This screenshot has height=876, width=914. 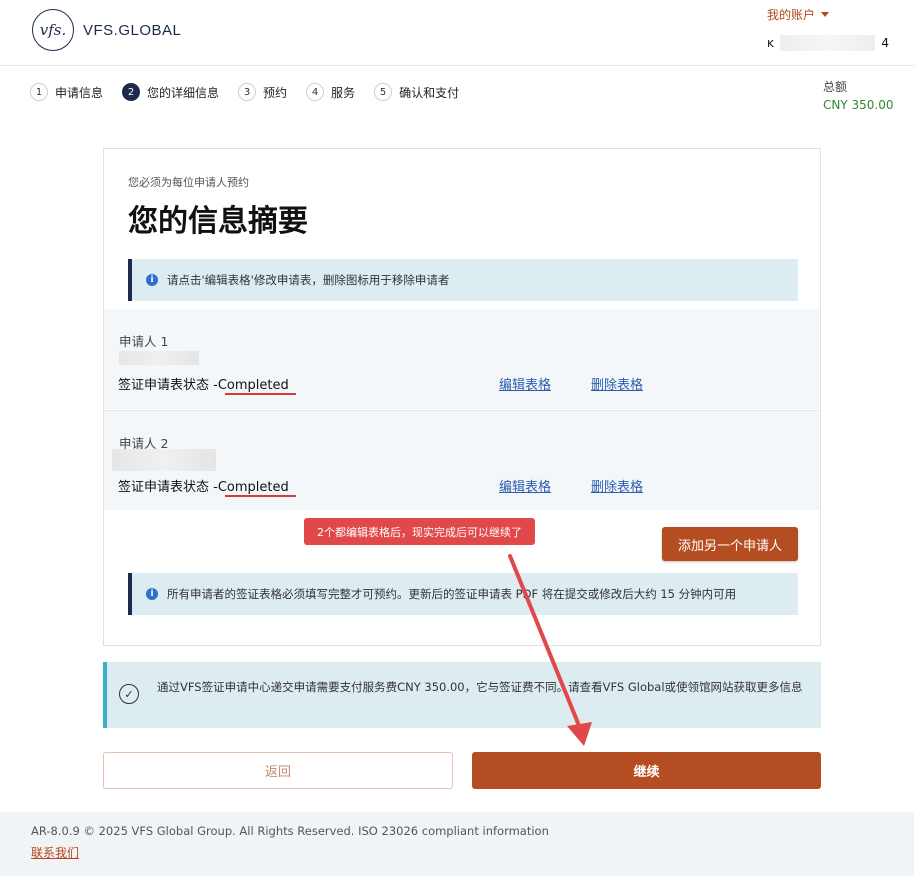 What do you see at coordinates (55, 852) in the screenshot?
I see `contact-us-link: 联系我们` at bounding box center [55, 852].